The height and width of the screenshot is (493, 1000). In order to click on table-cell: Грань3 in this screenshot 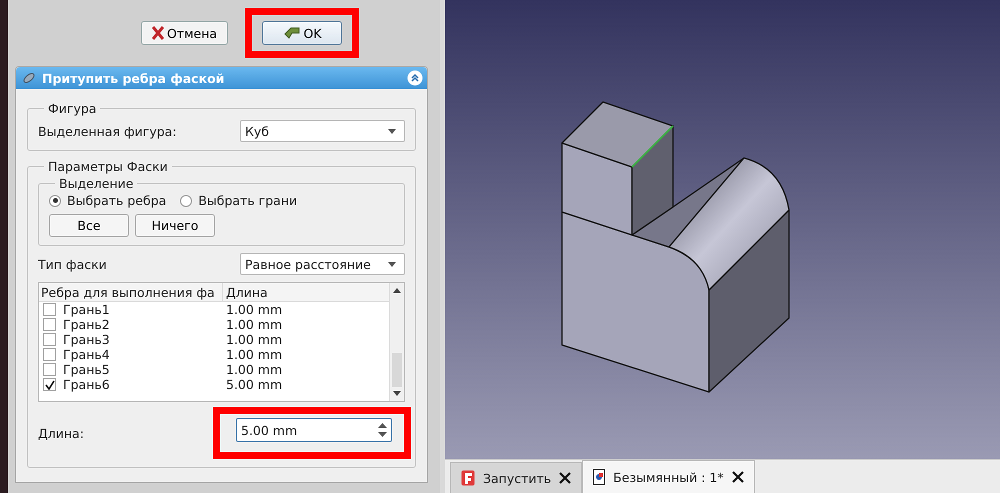, I will do `click(86, 339)`.